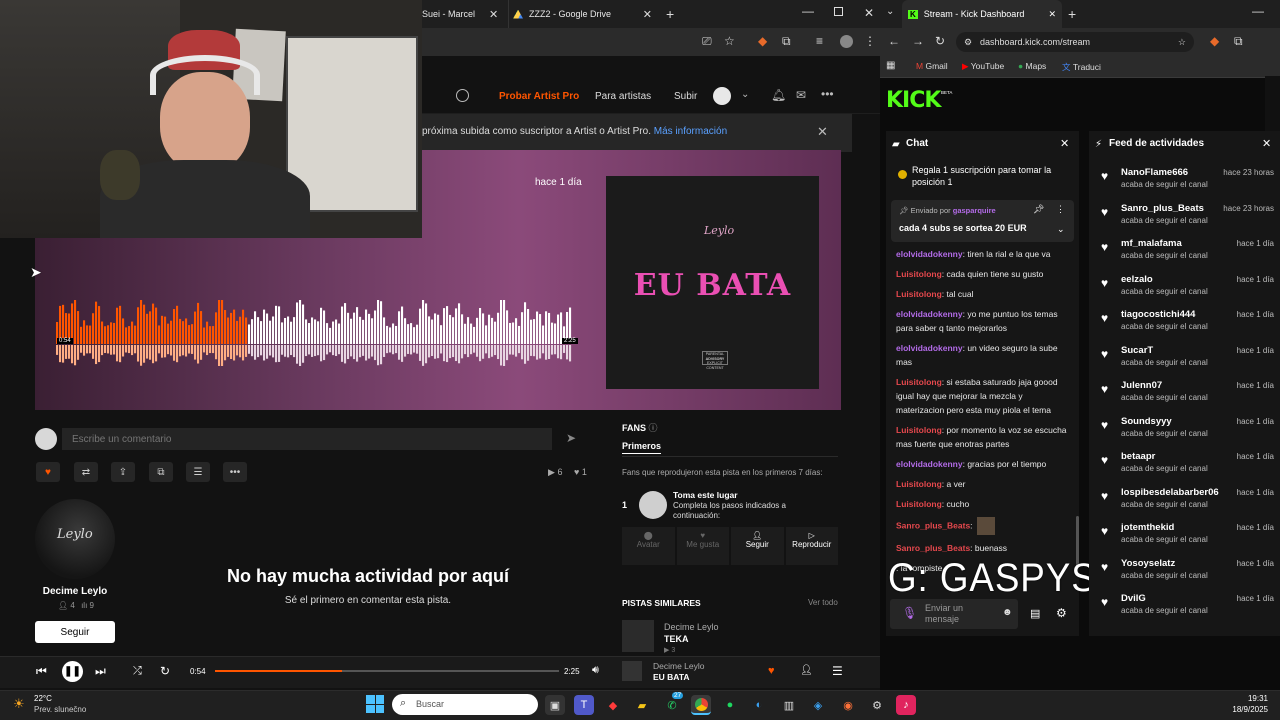 The image size is (1280, 720). I want to click on previous-track-icon: ⏮, so click(41, 671).